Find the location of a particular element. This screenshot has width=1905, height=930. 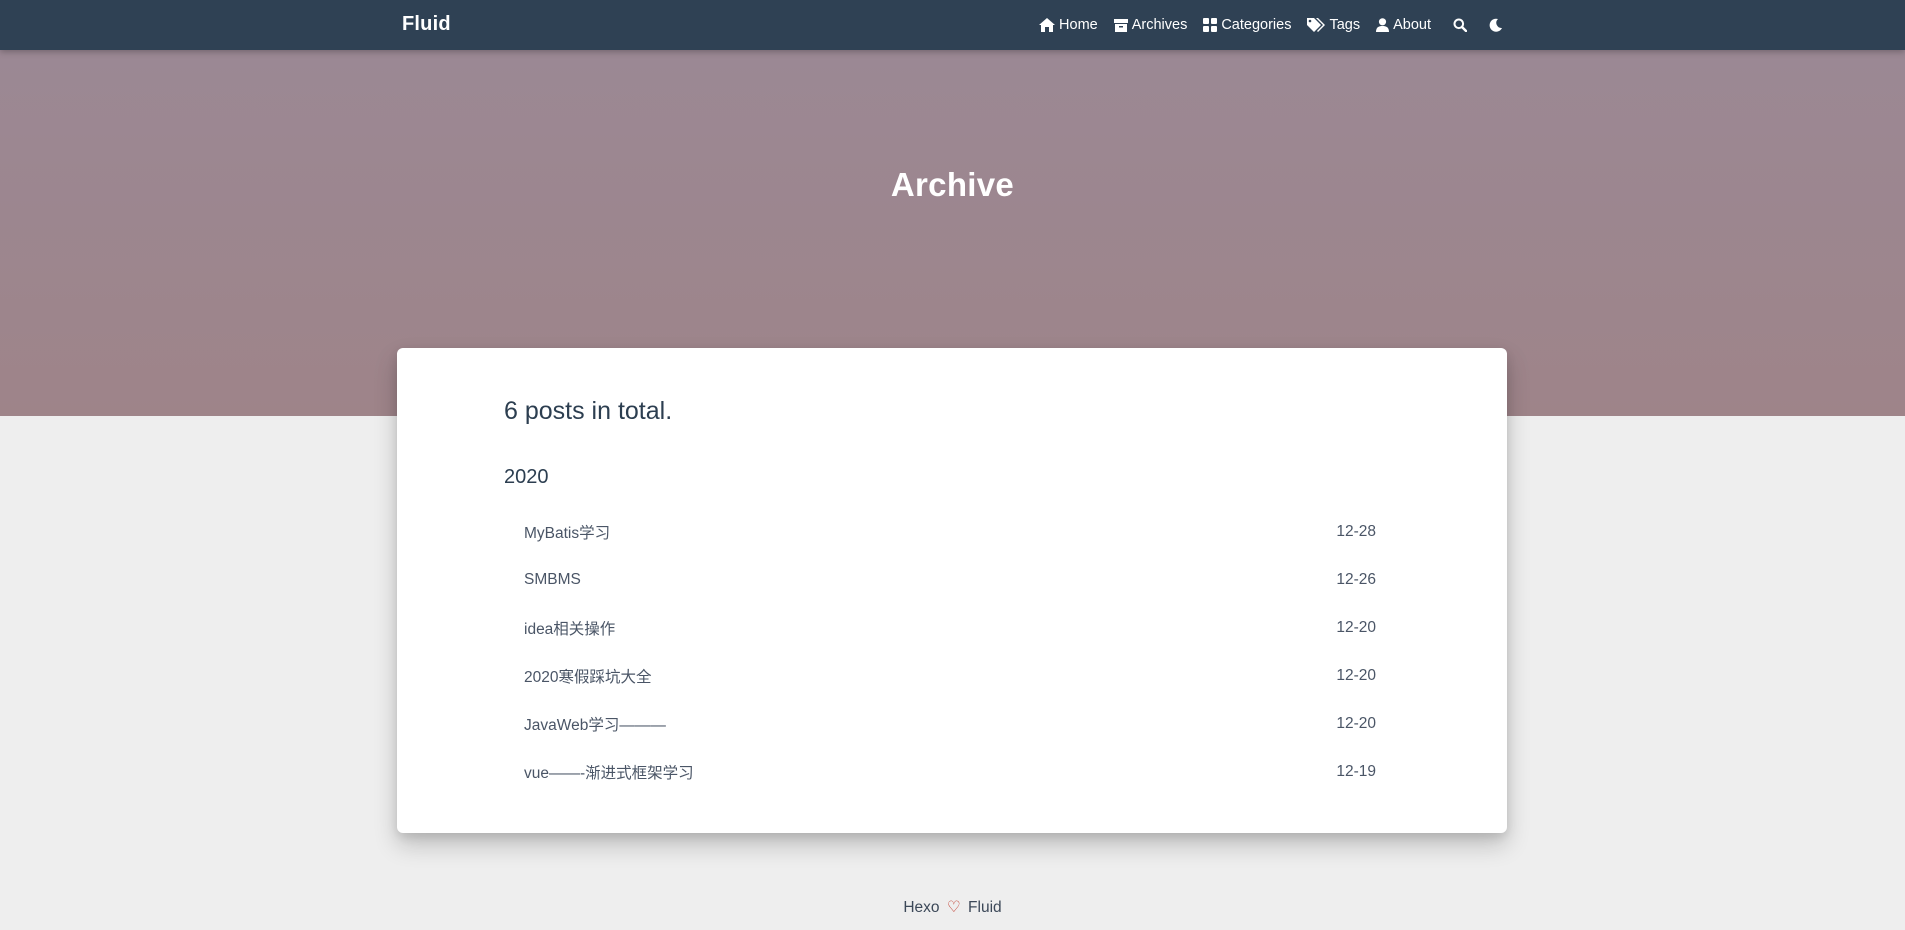

dark-mode-toggle is located at coordinates (1496, 25).